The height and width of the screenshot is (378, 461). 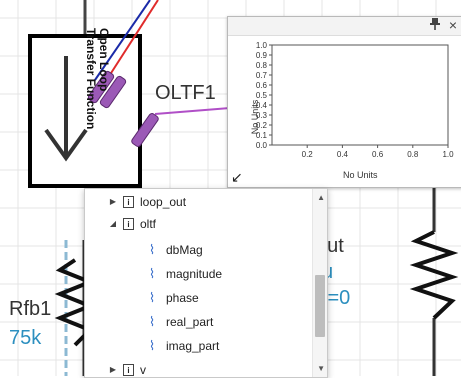 What do you see at coordinates (448, 154) in the screenshot?
I see `x-tick-label: 1.0` at bounding box center [448, 154].